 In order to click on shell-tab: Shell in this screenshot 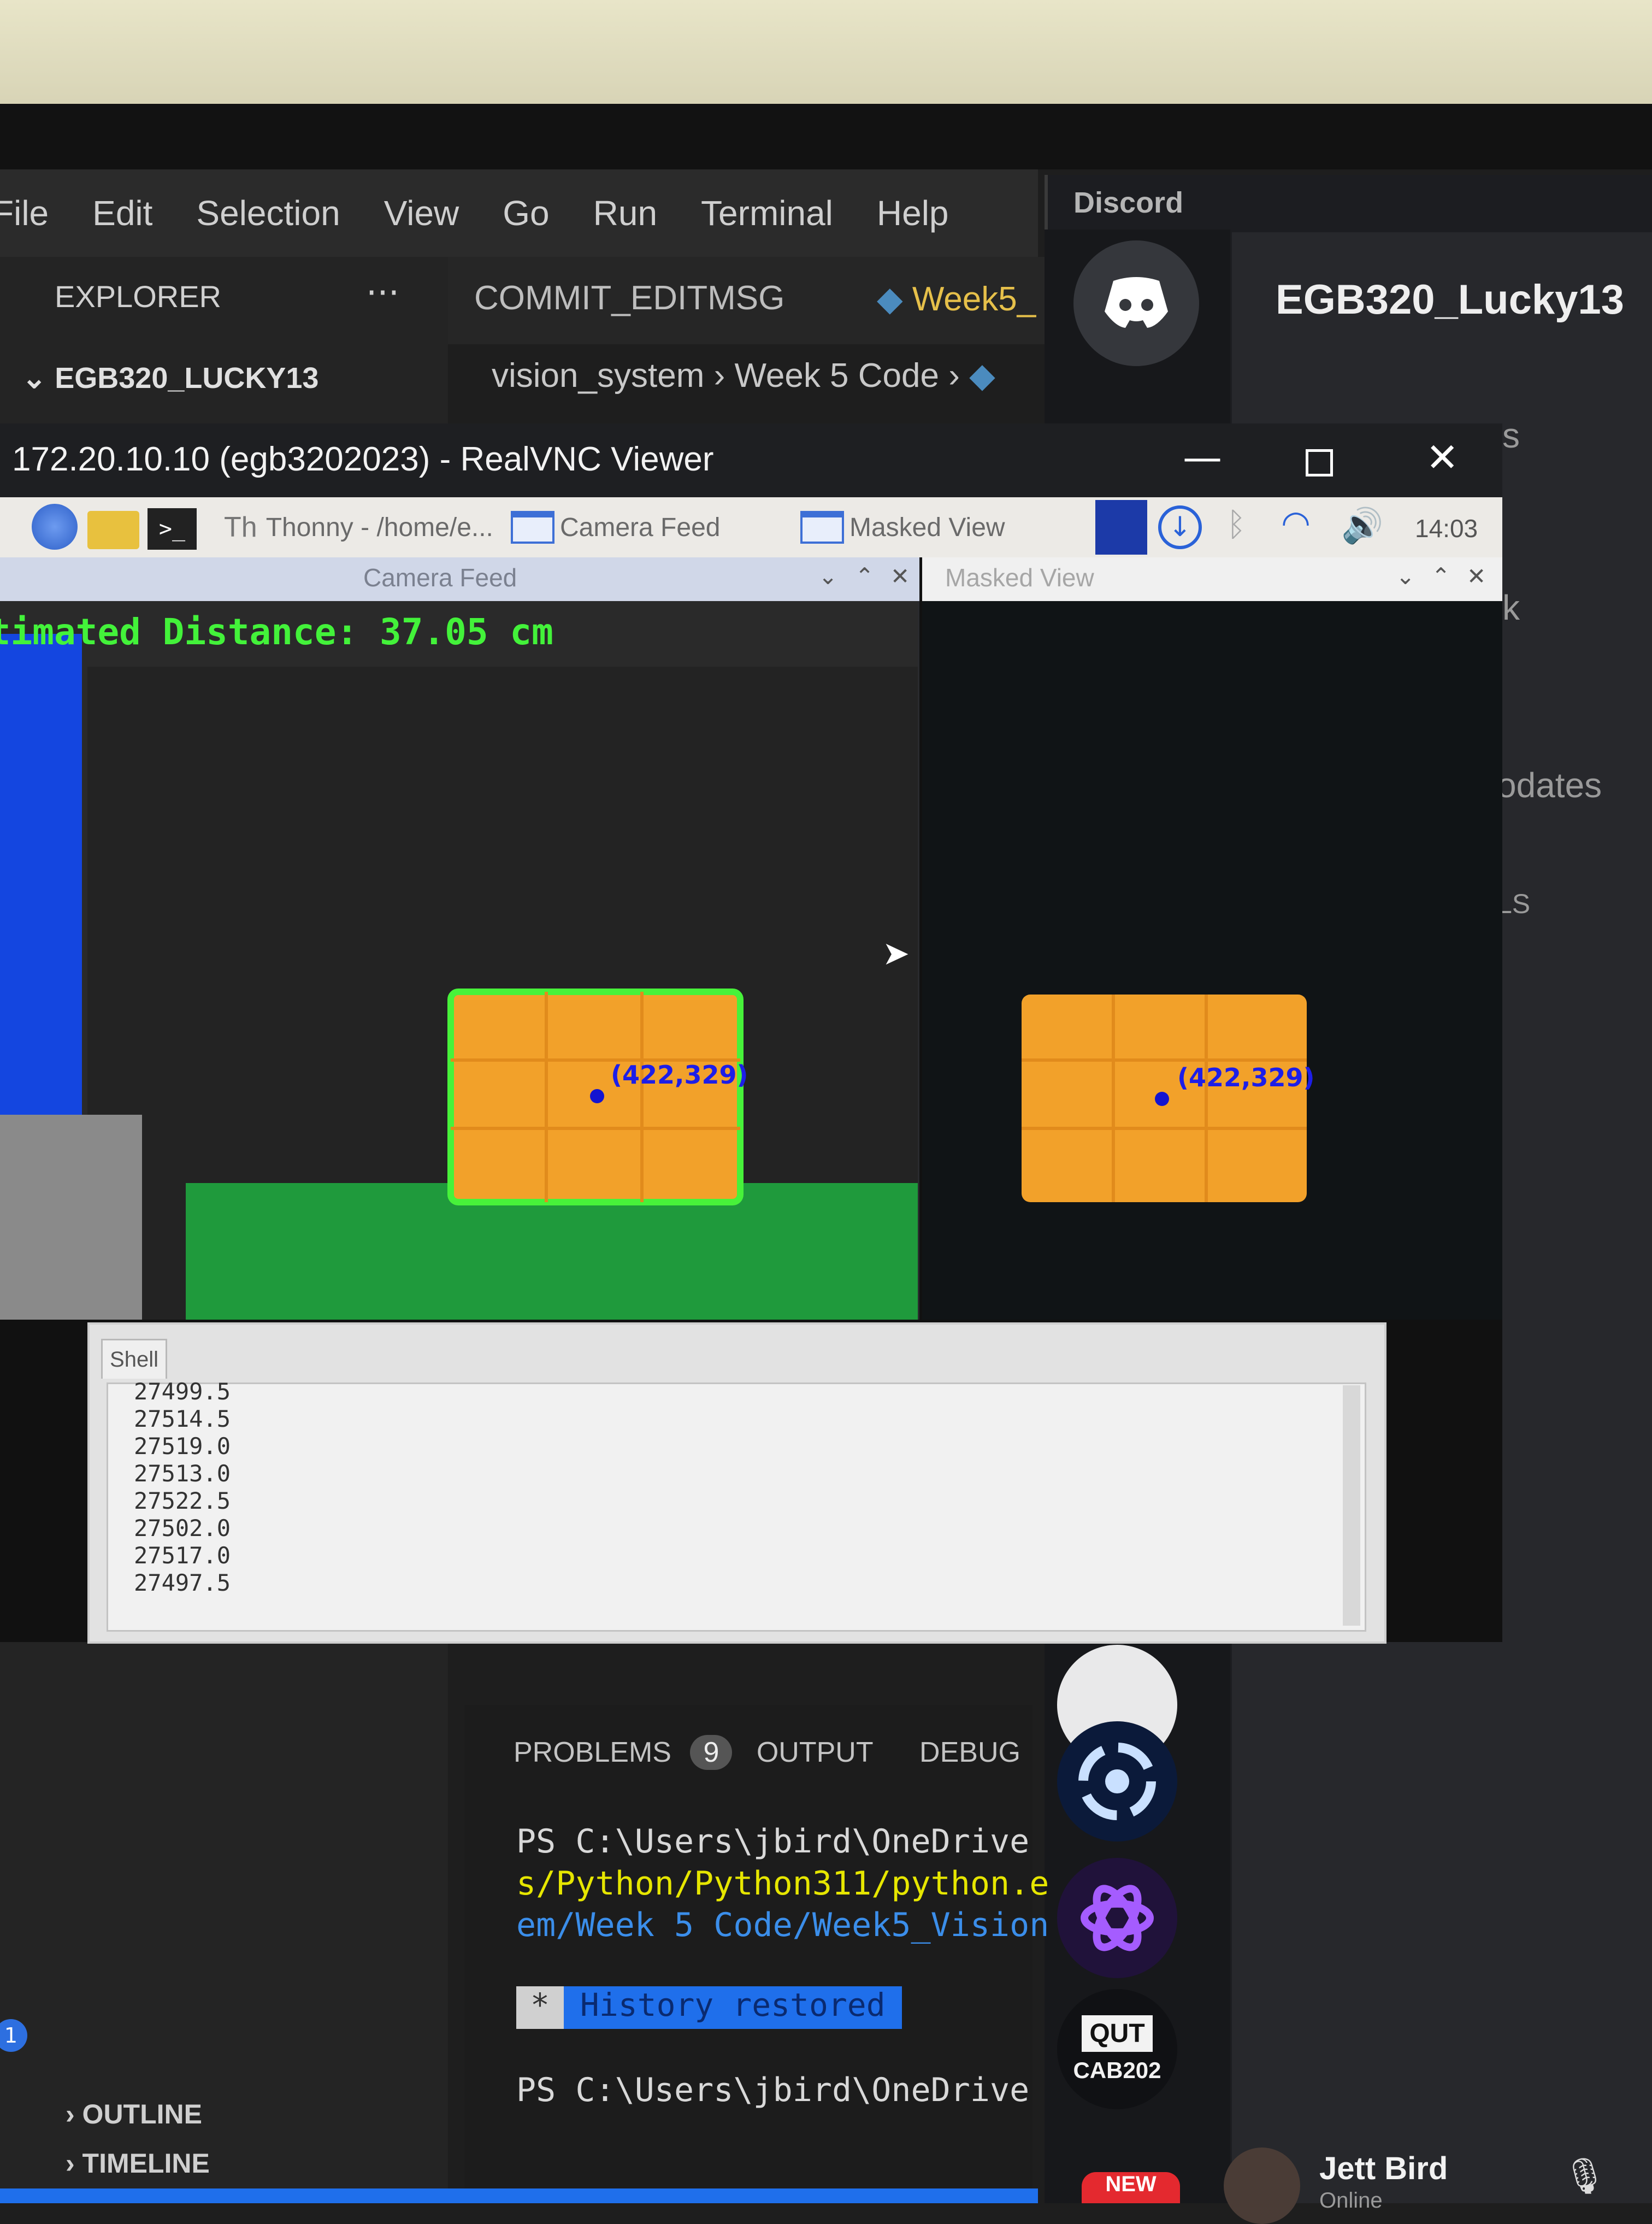, I will do `click(134, 1359)`.